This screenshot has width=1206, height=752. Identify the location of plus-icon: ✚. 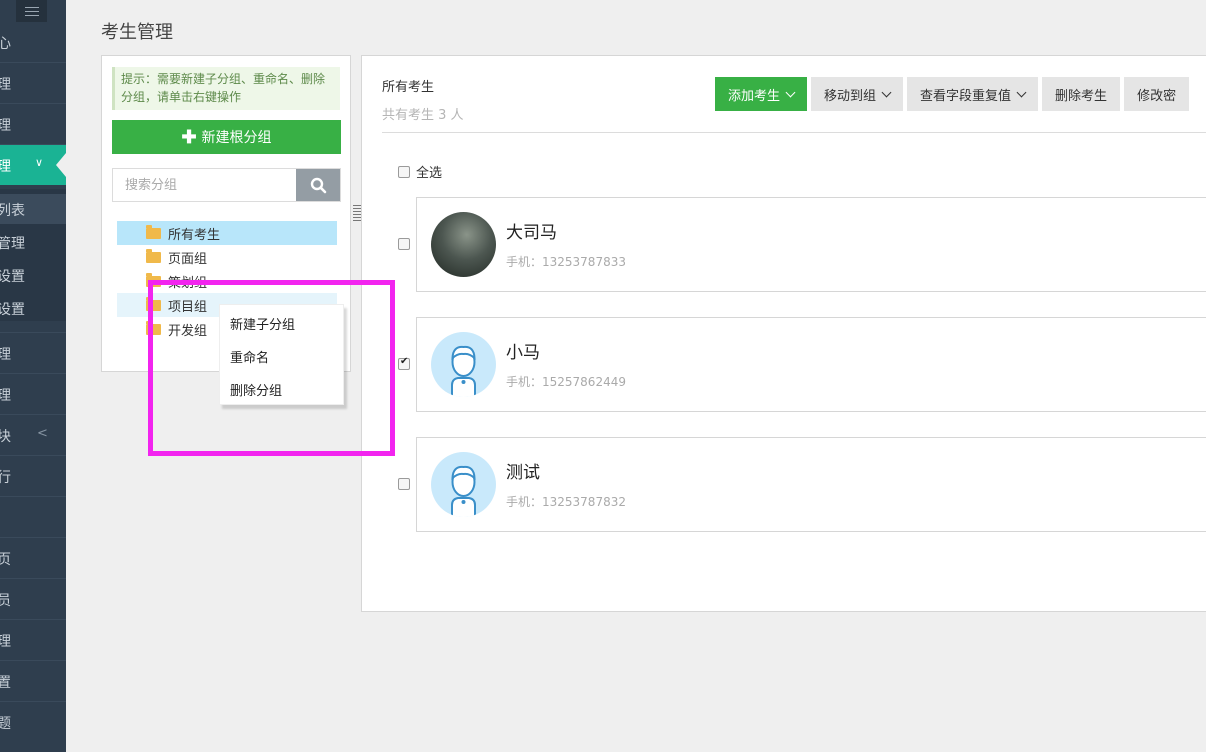
(189, 137).